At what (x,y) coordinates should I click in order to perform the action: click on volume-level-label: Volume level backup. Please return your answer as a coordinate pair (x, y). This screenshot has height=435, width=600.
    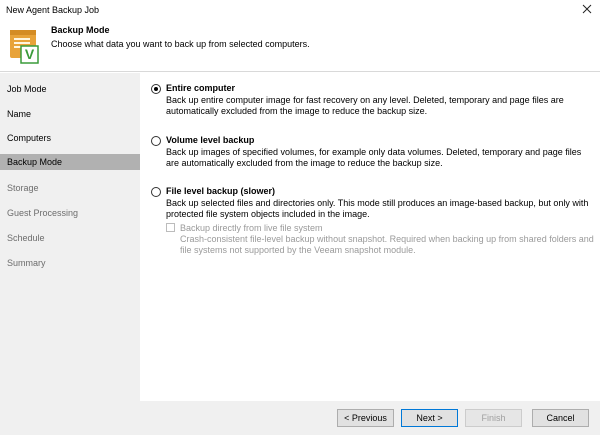
    Looking at the image, I should click on (210, 140).